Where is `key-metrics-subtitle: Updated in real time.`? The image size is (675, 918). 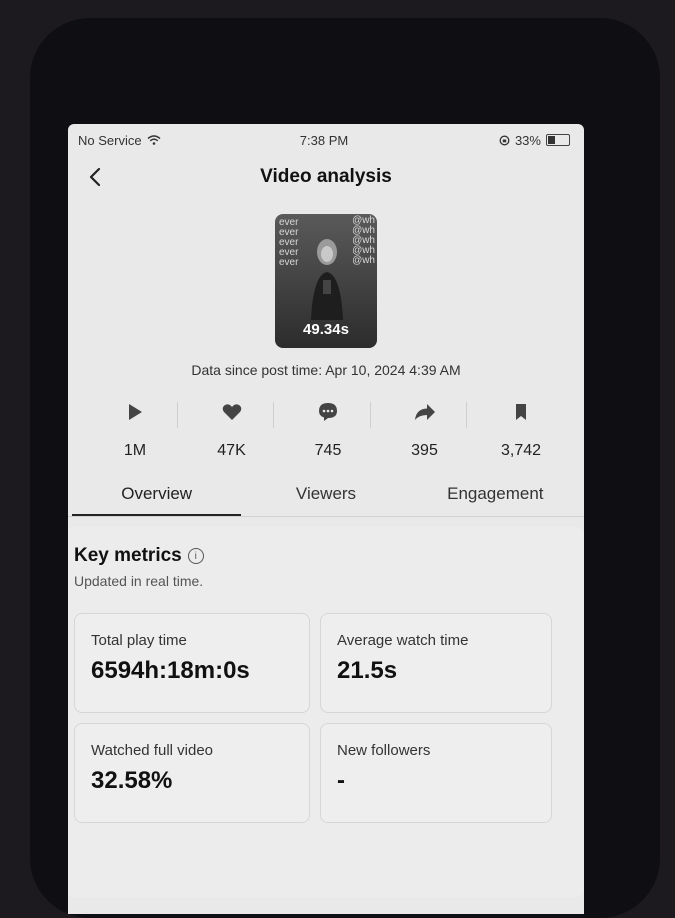 key-metrics-subtitle: Updated in real time. is located at coordinates (139, 581).